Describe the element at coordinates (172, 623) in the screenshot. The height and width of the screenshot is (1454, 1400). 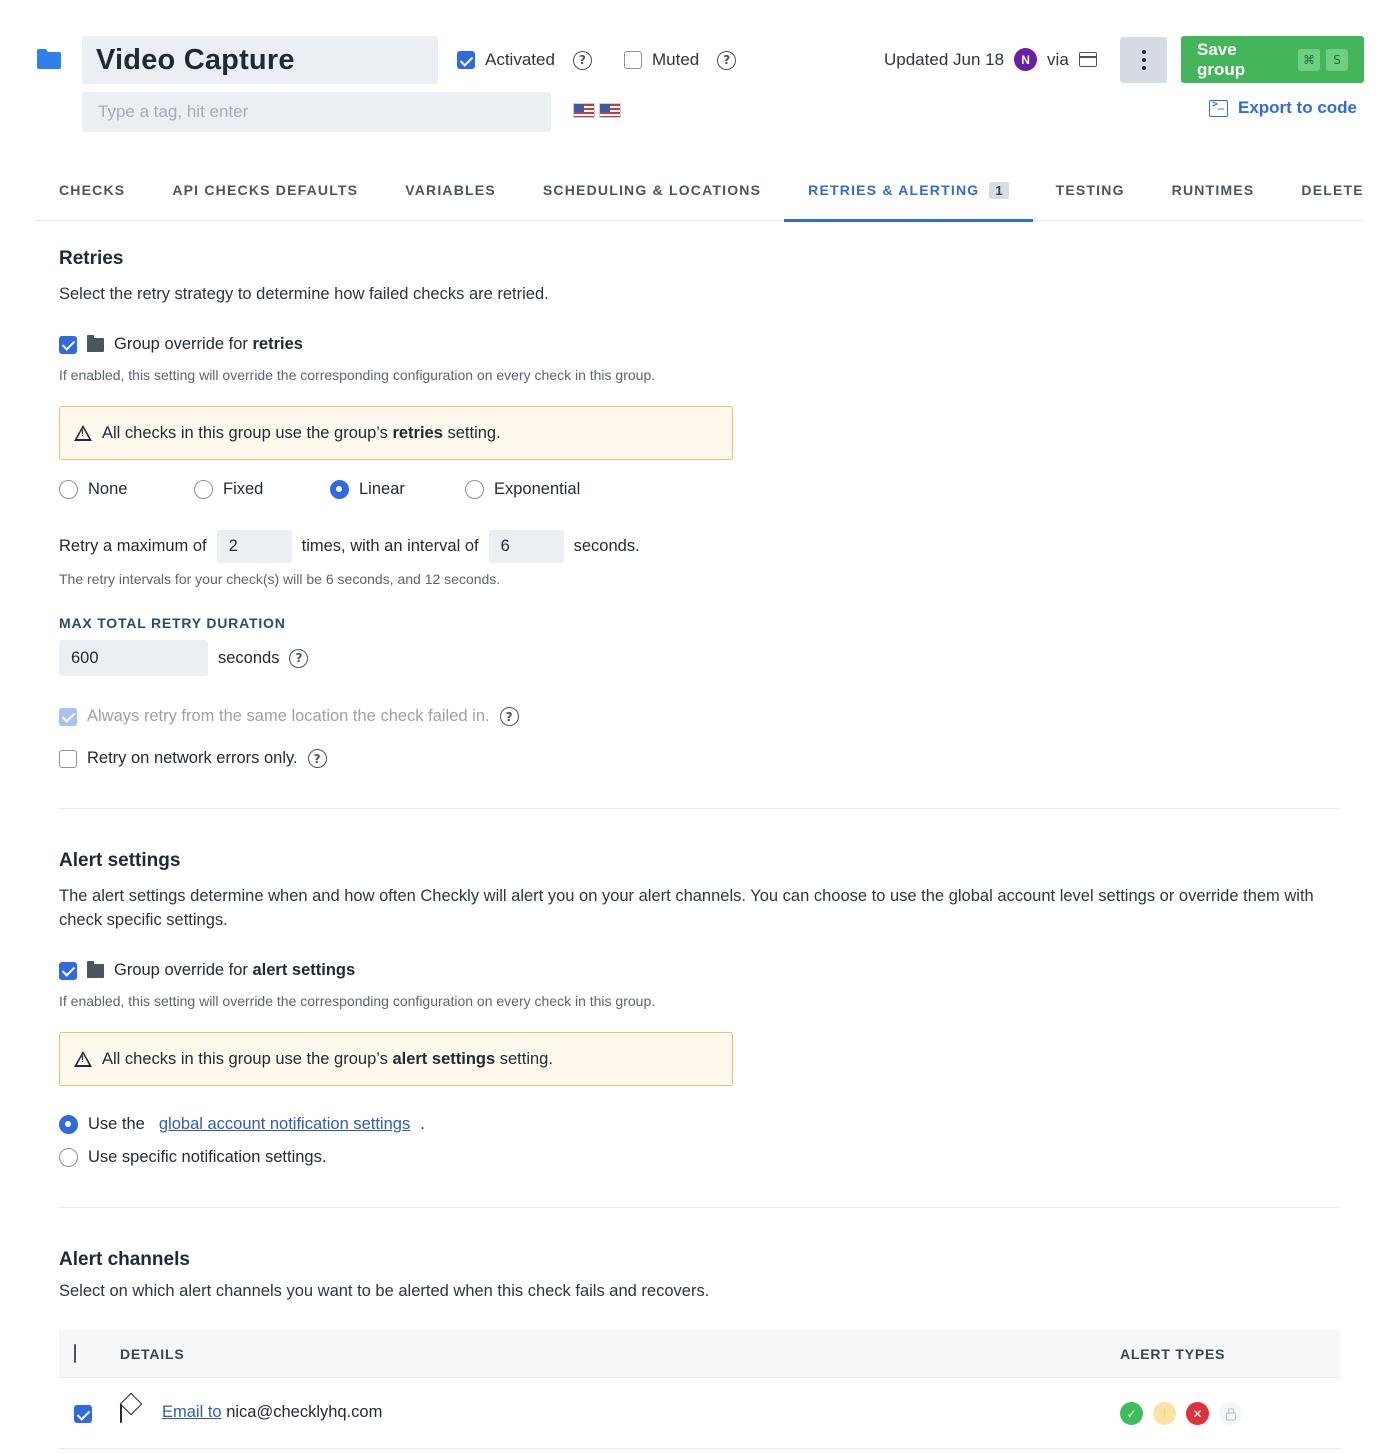
I see `max-duration-label: MAX TOTAL RETRY DURATION` at that location.